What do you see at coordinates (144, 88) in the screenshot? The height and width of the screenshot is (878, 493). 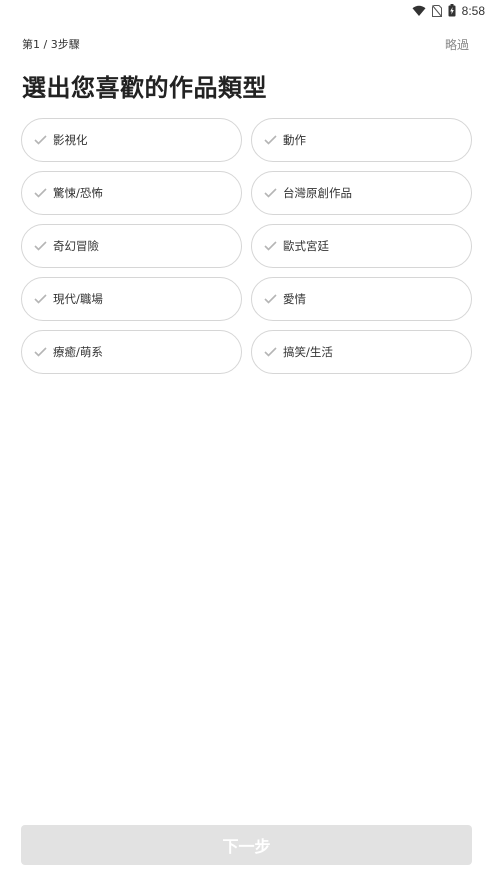 I see `page-title: 選出您喜歡的作品類型` at bounding box center [144, 88].